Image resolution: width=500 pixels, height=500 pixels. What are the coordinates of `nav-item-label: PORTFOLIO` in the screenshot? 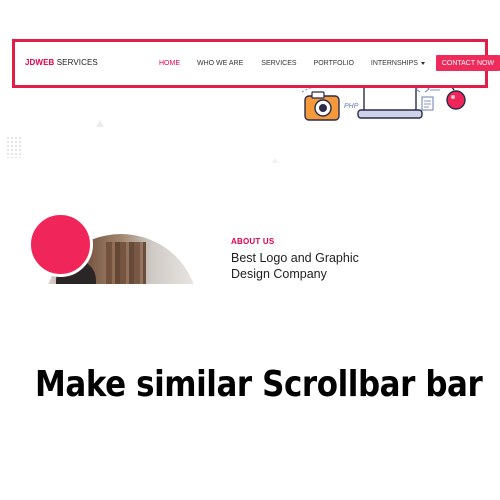 It's located at (333, 63).